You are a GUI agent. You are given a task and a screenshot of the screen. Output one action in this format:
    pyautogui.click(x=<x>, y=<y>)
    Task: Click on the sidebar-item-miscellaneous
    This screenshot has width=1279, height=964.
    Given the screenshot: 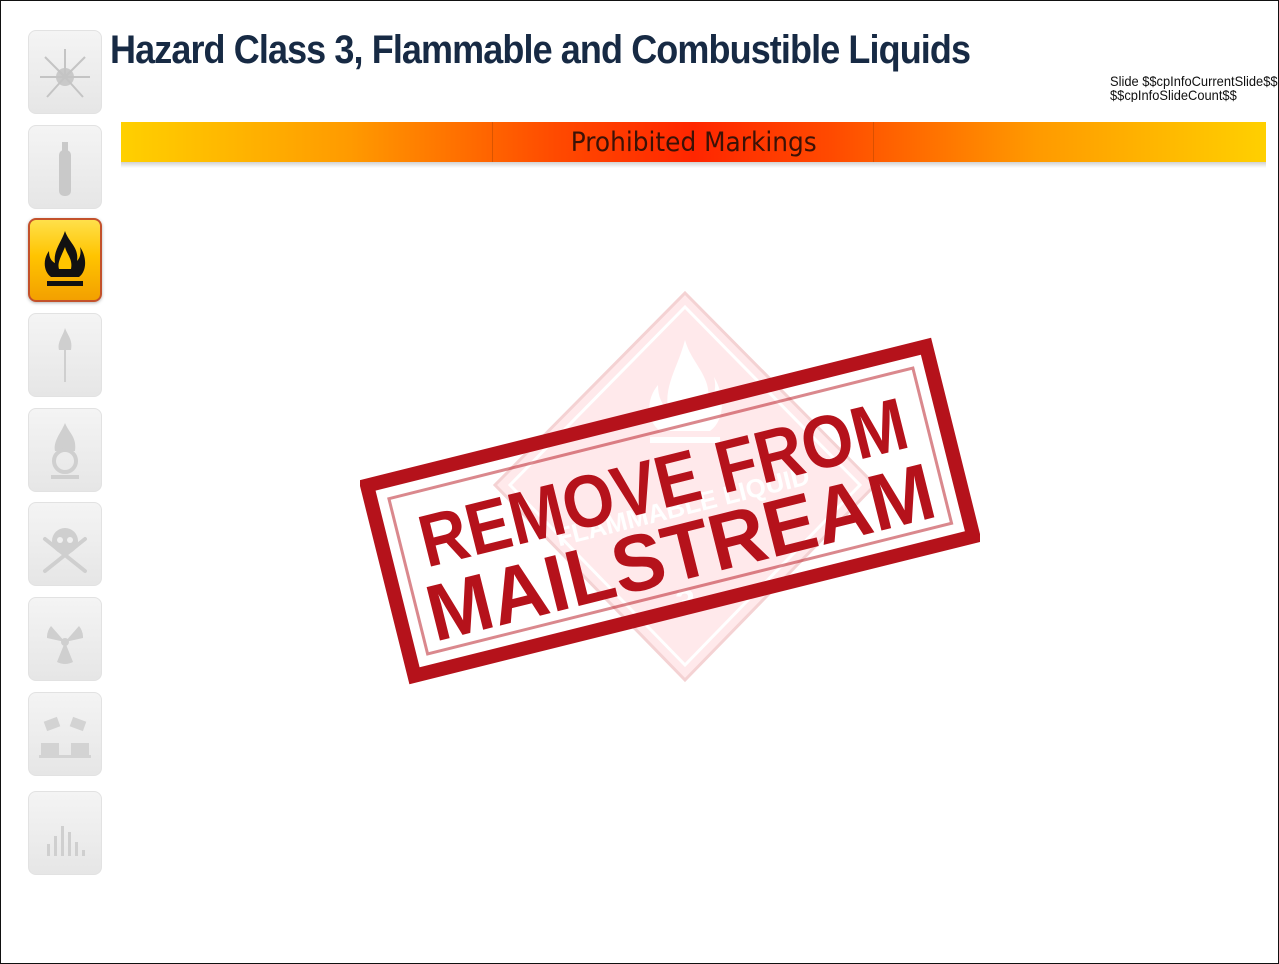 What is the action you would take?
    pyautogui.click(x=65, y=833)
    